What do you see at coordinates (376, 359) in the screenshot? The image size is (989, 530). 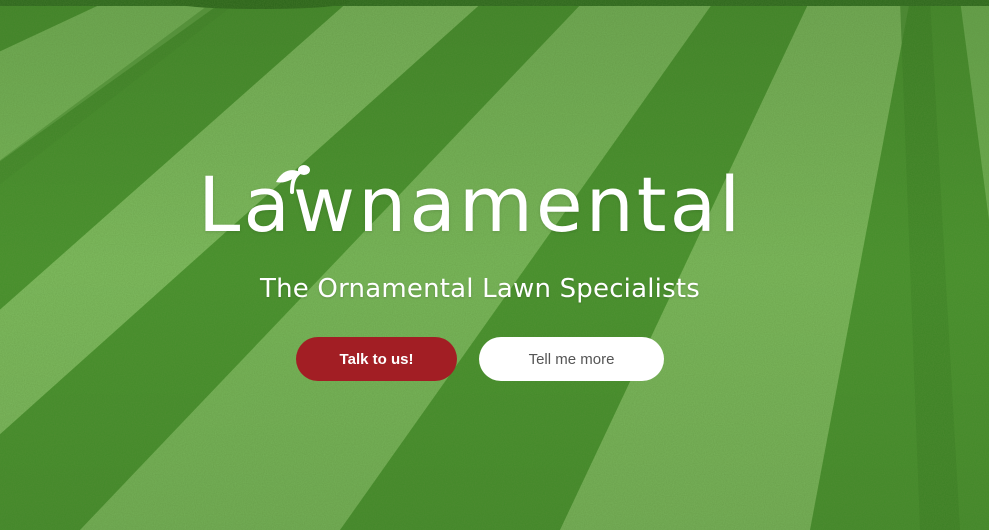 I see `talk-to-us-button: Talk to us!` at bounding box center [376, 359].